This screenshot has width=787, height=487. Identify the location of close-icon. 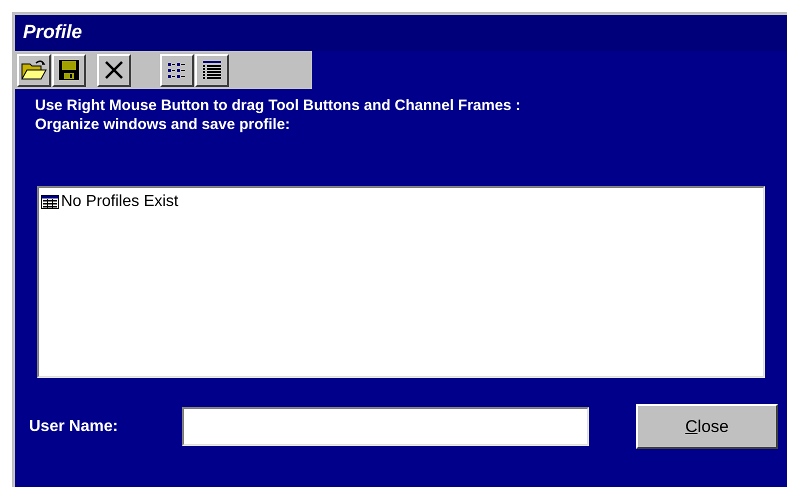
(114, 70).